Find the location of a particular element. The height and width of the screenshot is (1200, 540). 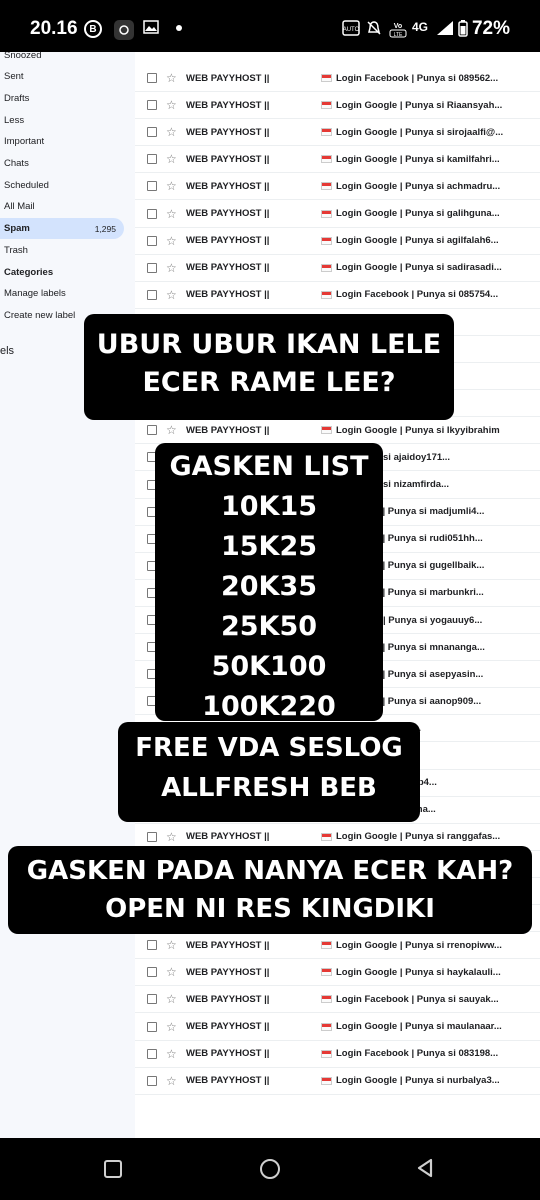

sidebar-item-chats: Chats is located at coordinates (62, 163).